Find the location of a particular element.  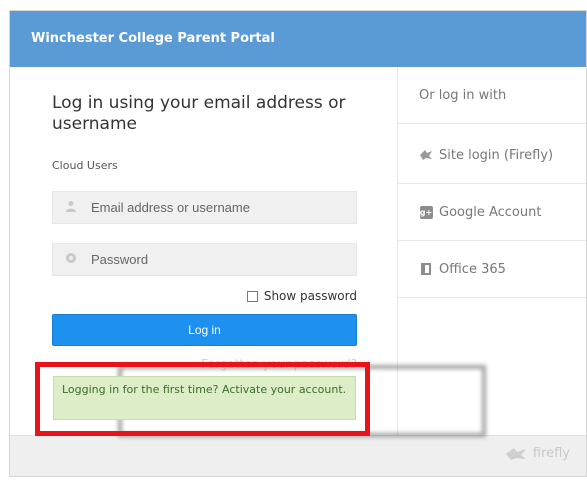

password-field is located at coordinates (204, 259).